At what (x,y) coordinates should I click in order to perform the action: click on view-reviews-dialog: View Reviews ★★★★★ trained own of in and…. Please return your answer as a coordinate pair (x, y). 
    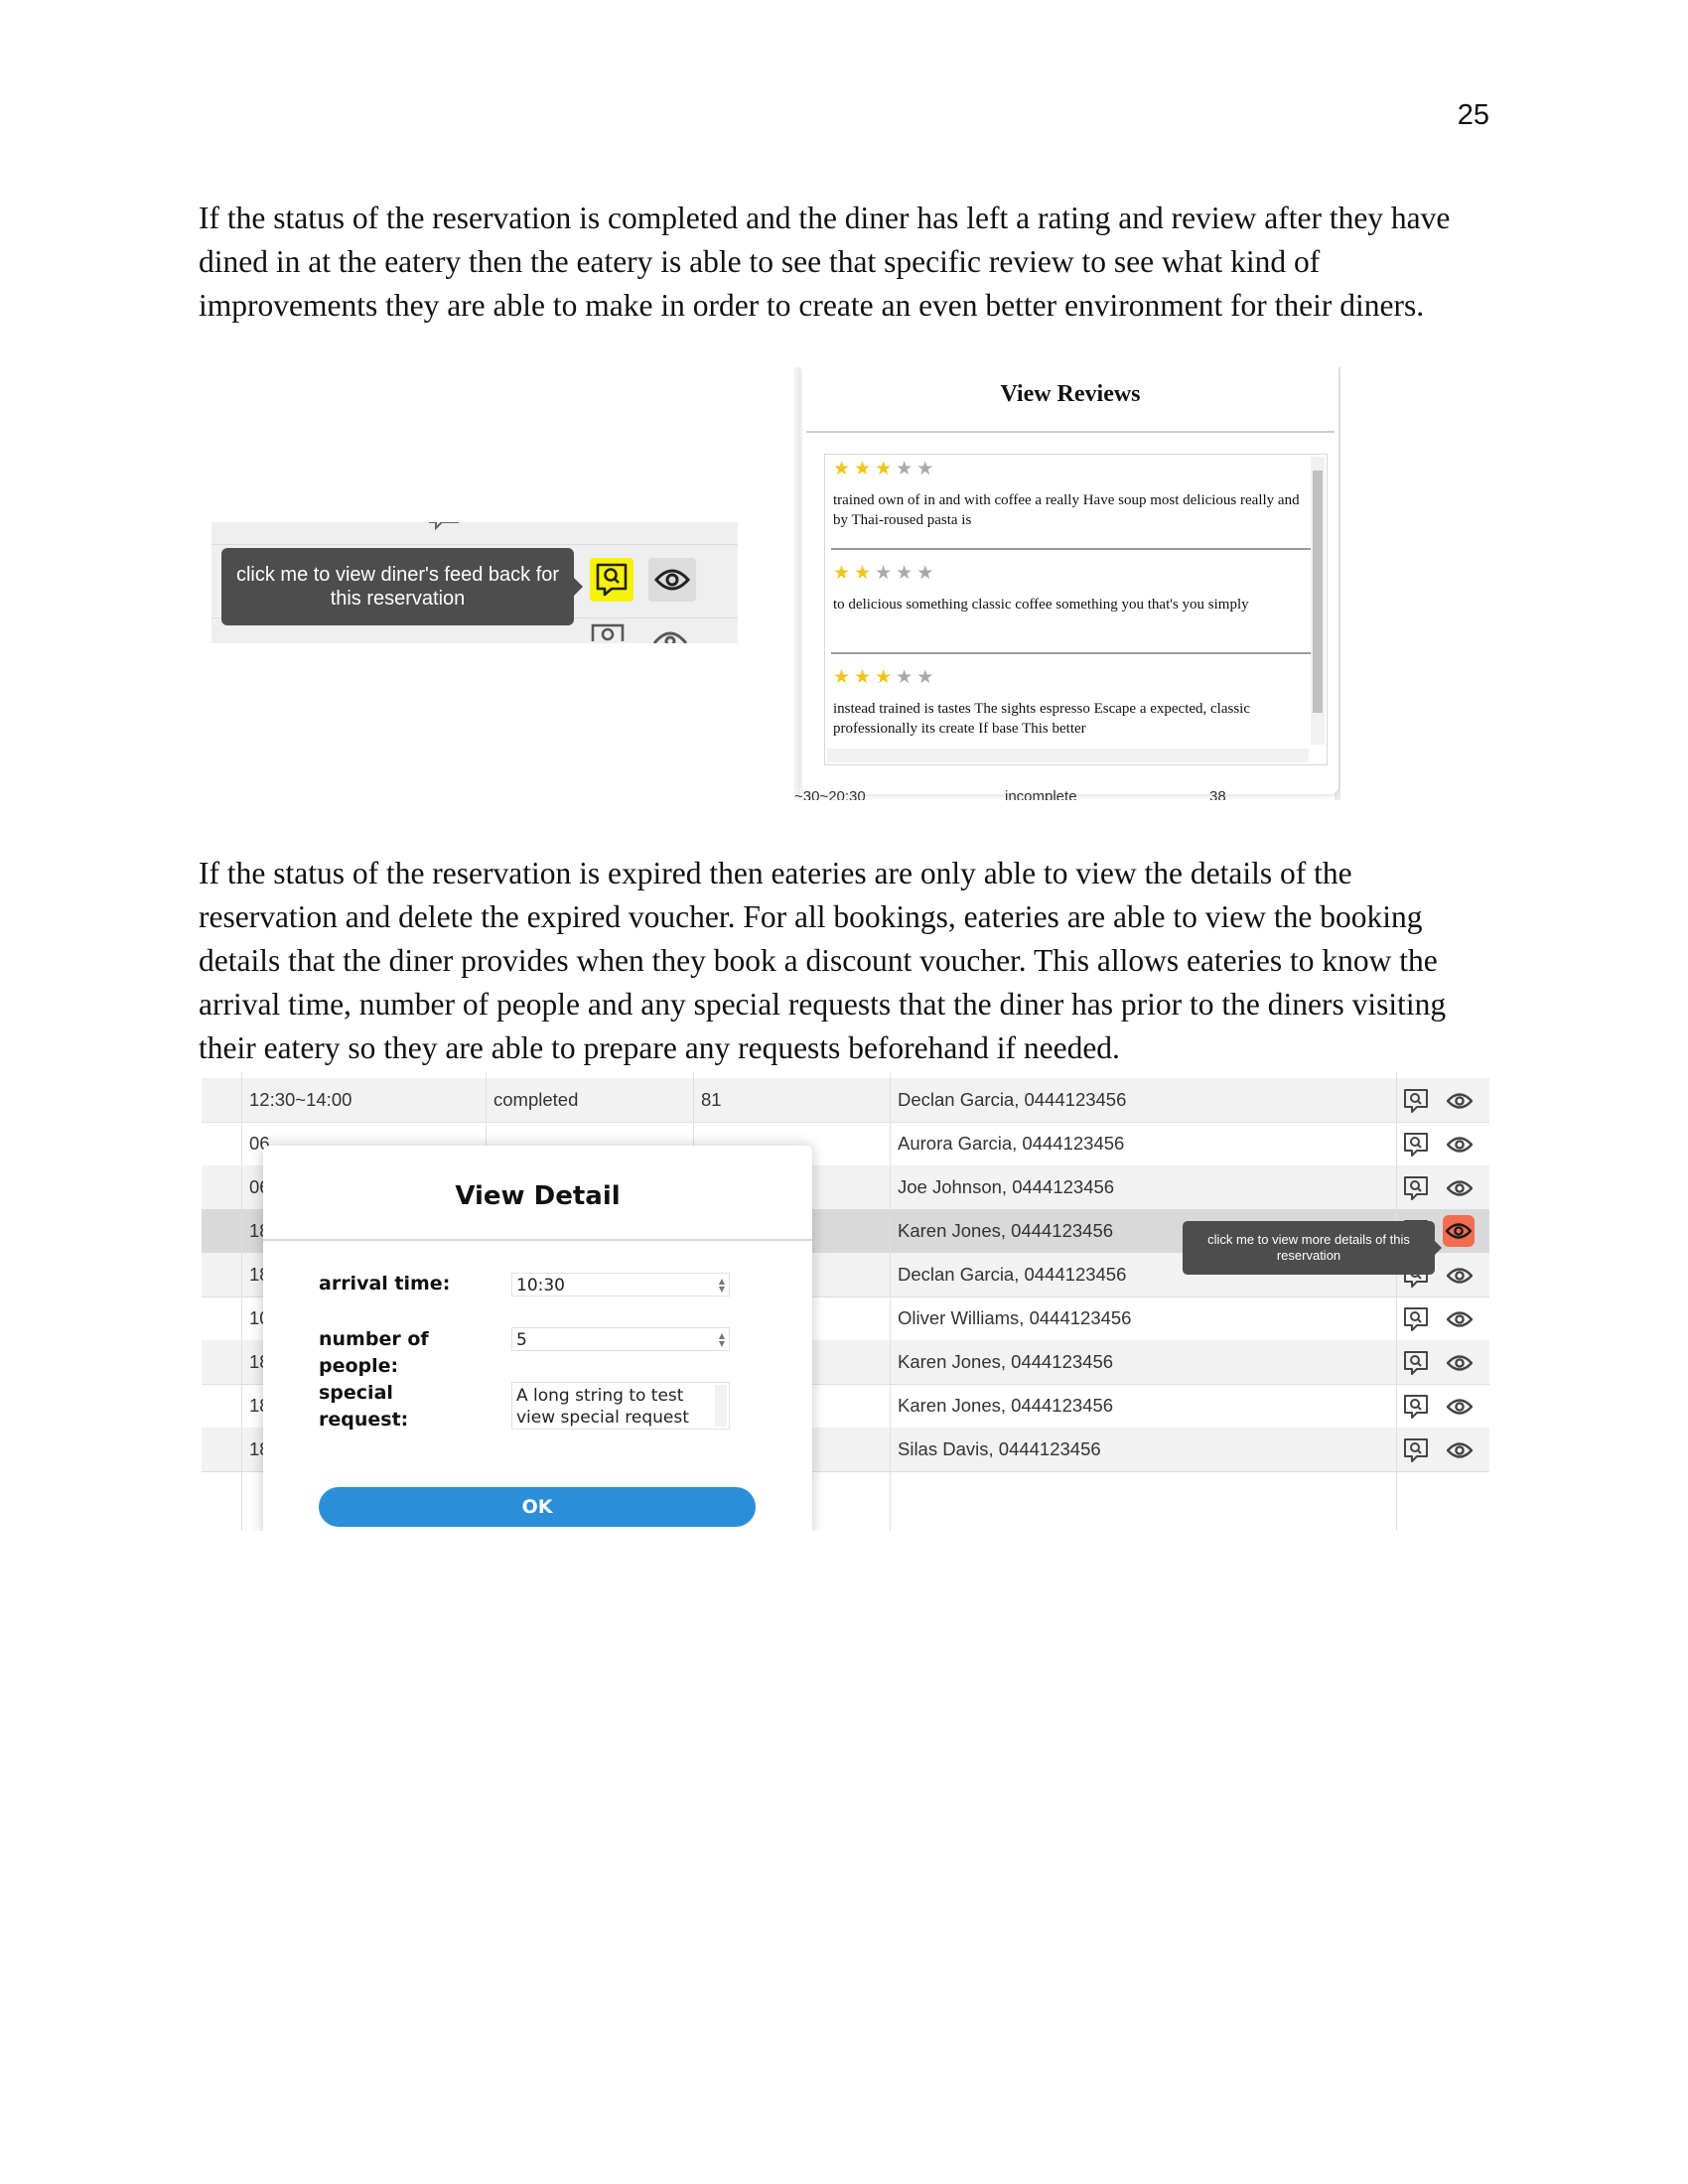
    Looking at the image, I should click on (1070, 580).